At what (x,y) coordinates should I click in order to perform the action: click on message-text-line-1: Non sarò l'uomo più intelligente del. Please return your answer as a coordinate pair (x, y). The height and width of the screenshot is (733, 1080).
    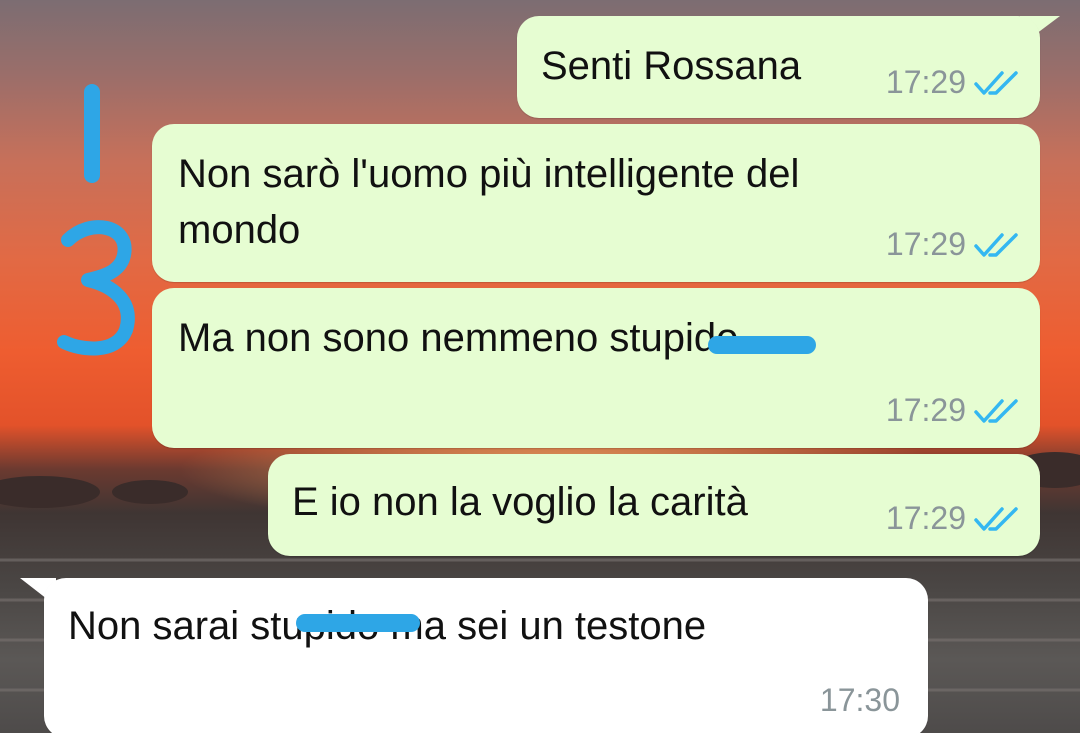
    Looking at the image, I should click on (489, 174).